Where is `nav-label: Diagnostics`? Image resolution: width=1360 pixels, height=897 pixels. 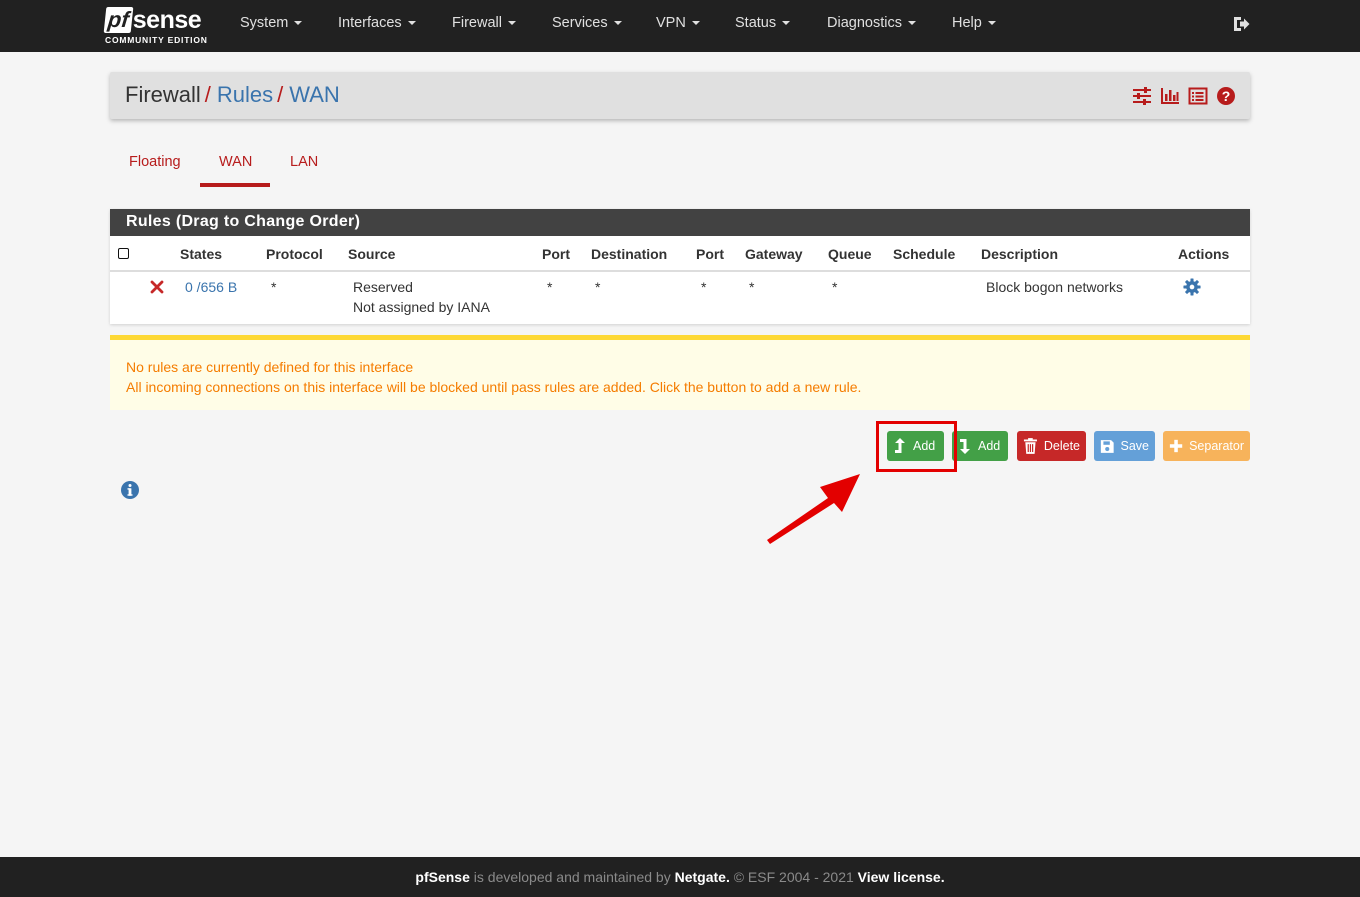 nav-label: Diagnostics is located at coordinates (864, 23).